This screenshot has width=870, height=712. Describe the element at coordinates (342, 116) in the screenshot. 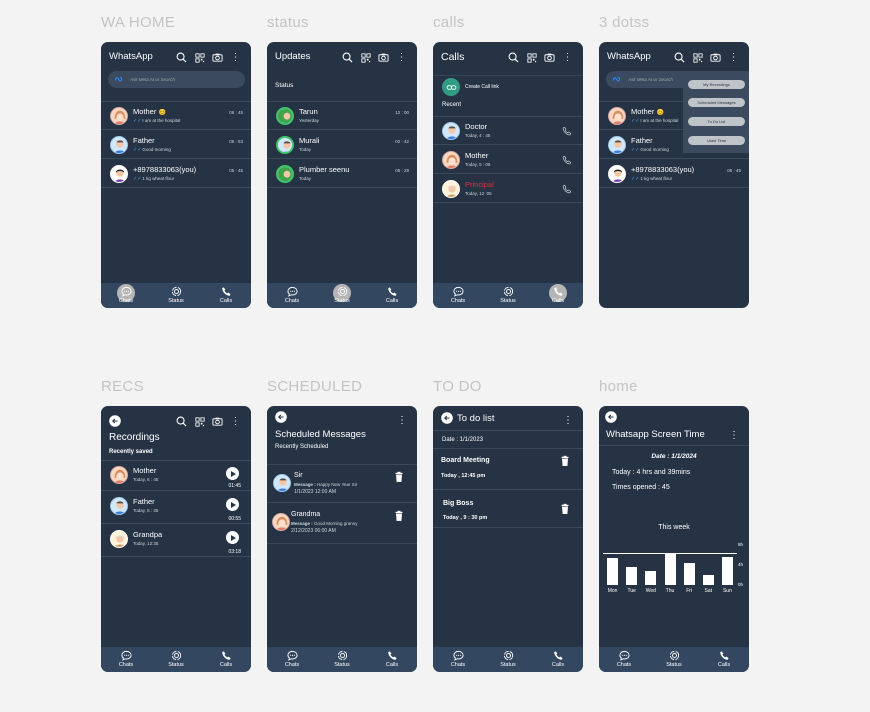

I see `status-row: Tarun Yesterday 12 : 00` at that location.